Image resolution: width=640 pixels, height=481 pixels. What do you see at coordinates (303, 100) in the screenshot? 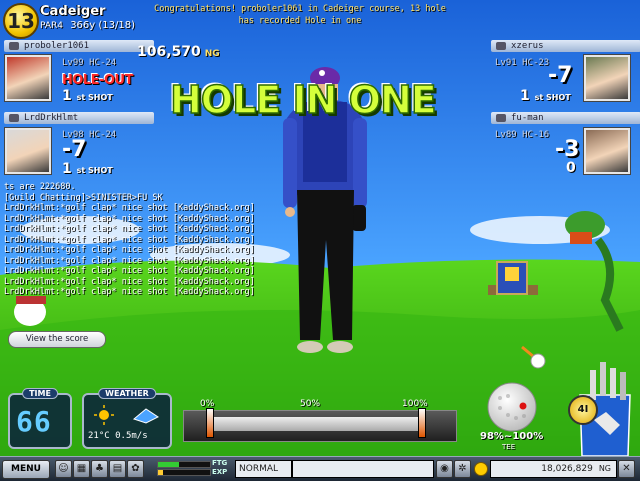
I see `hole-in-one-banner: HOLE IN ONE` at bounding box center [303, 100].